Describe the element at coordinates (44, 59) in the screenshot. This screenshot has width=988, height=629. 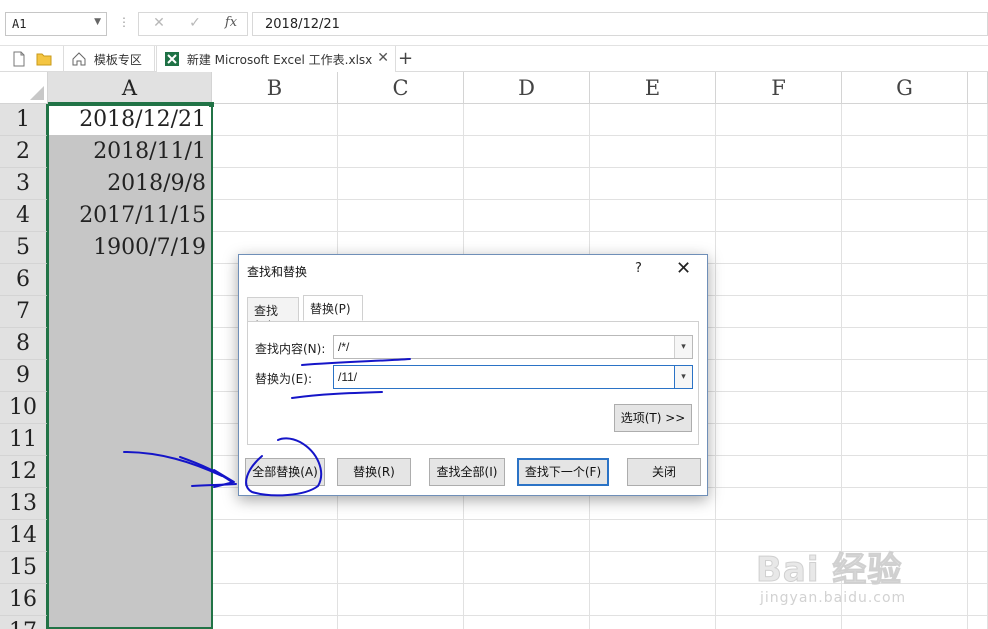
I see `open-folder-icon` at that location.